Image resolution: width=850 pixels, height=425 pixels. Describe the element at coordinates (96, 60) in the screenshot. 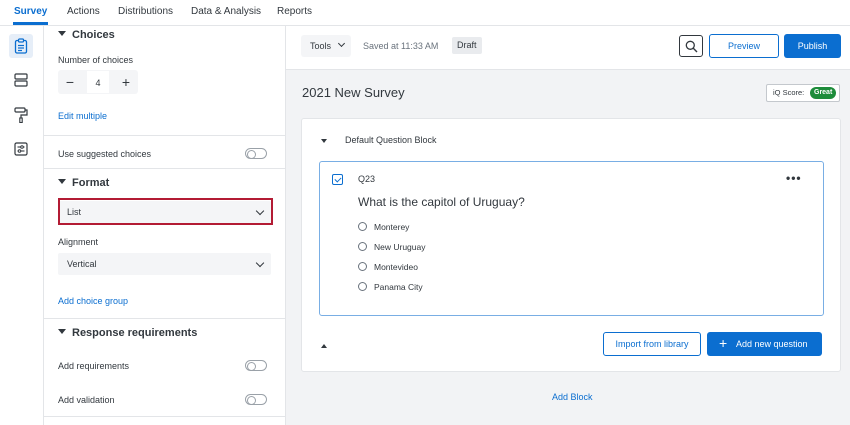

I see `number-of-choices-label: Number of choices` at that location.